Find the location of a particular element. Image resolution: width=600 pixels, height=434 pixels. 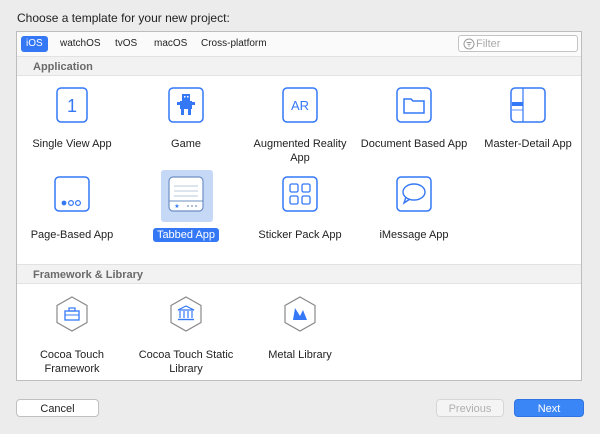

next-button: Next is located at coordinates (549, 408).